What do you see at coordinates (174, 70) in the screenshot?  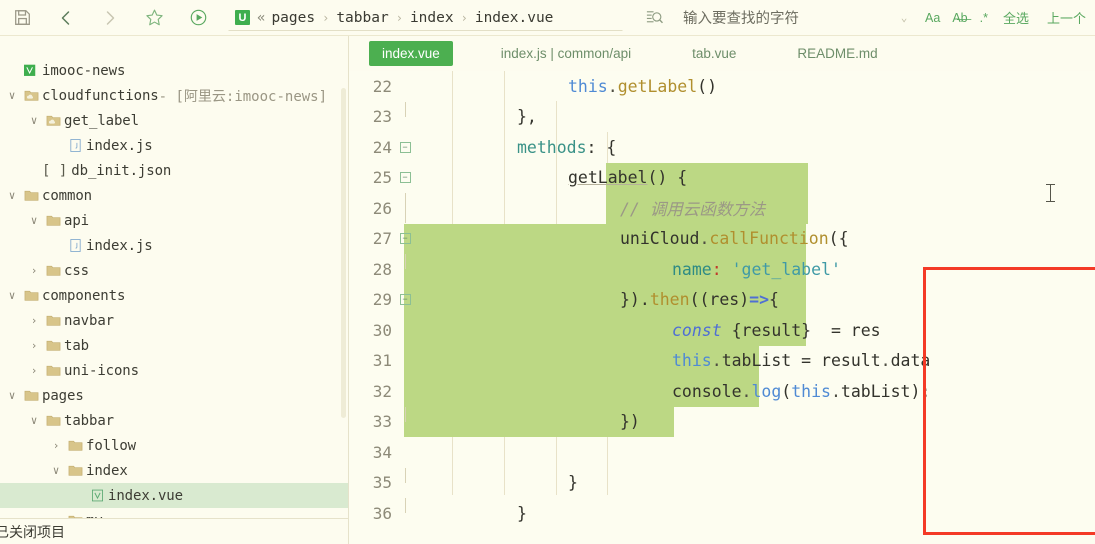 I see `tree-item: imooc-news` at bounding box center [174, 70].